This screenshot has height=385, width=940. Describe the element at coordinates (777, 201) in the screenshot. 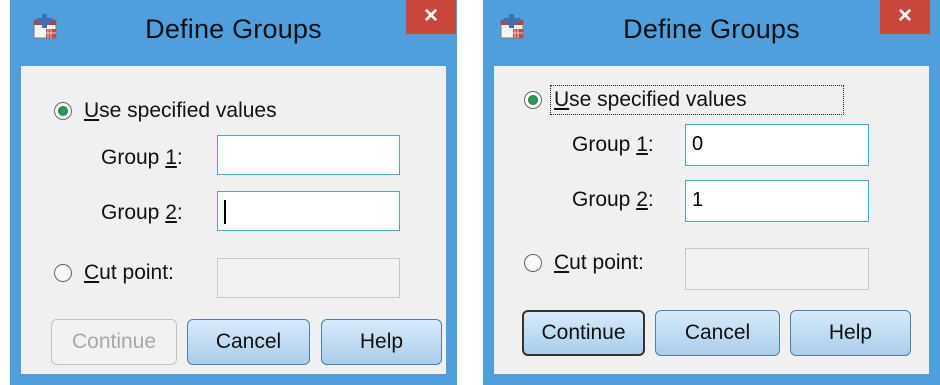

I see `group2-input: 1` at that location.